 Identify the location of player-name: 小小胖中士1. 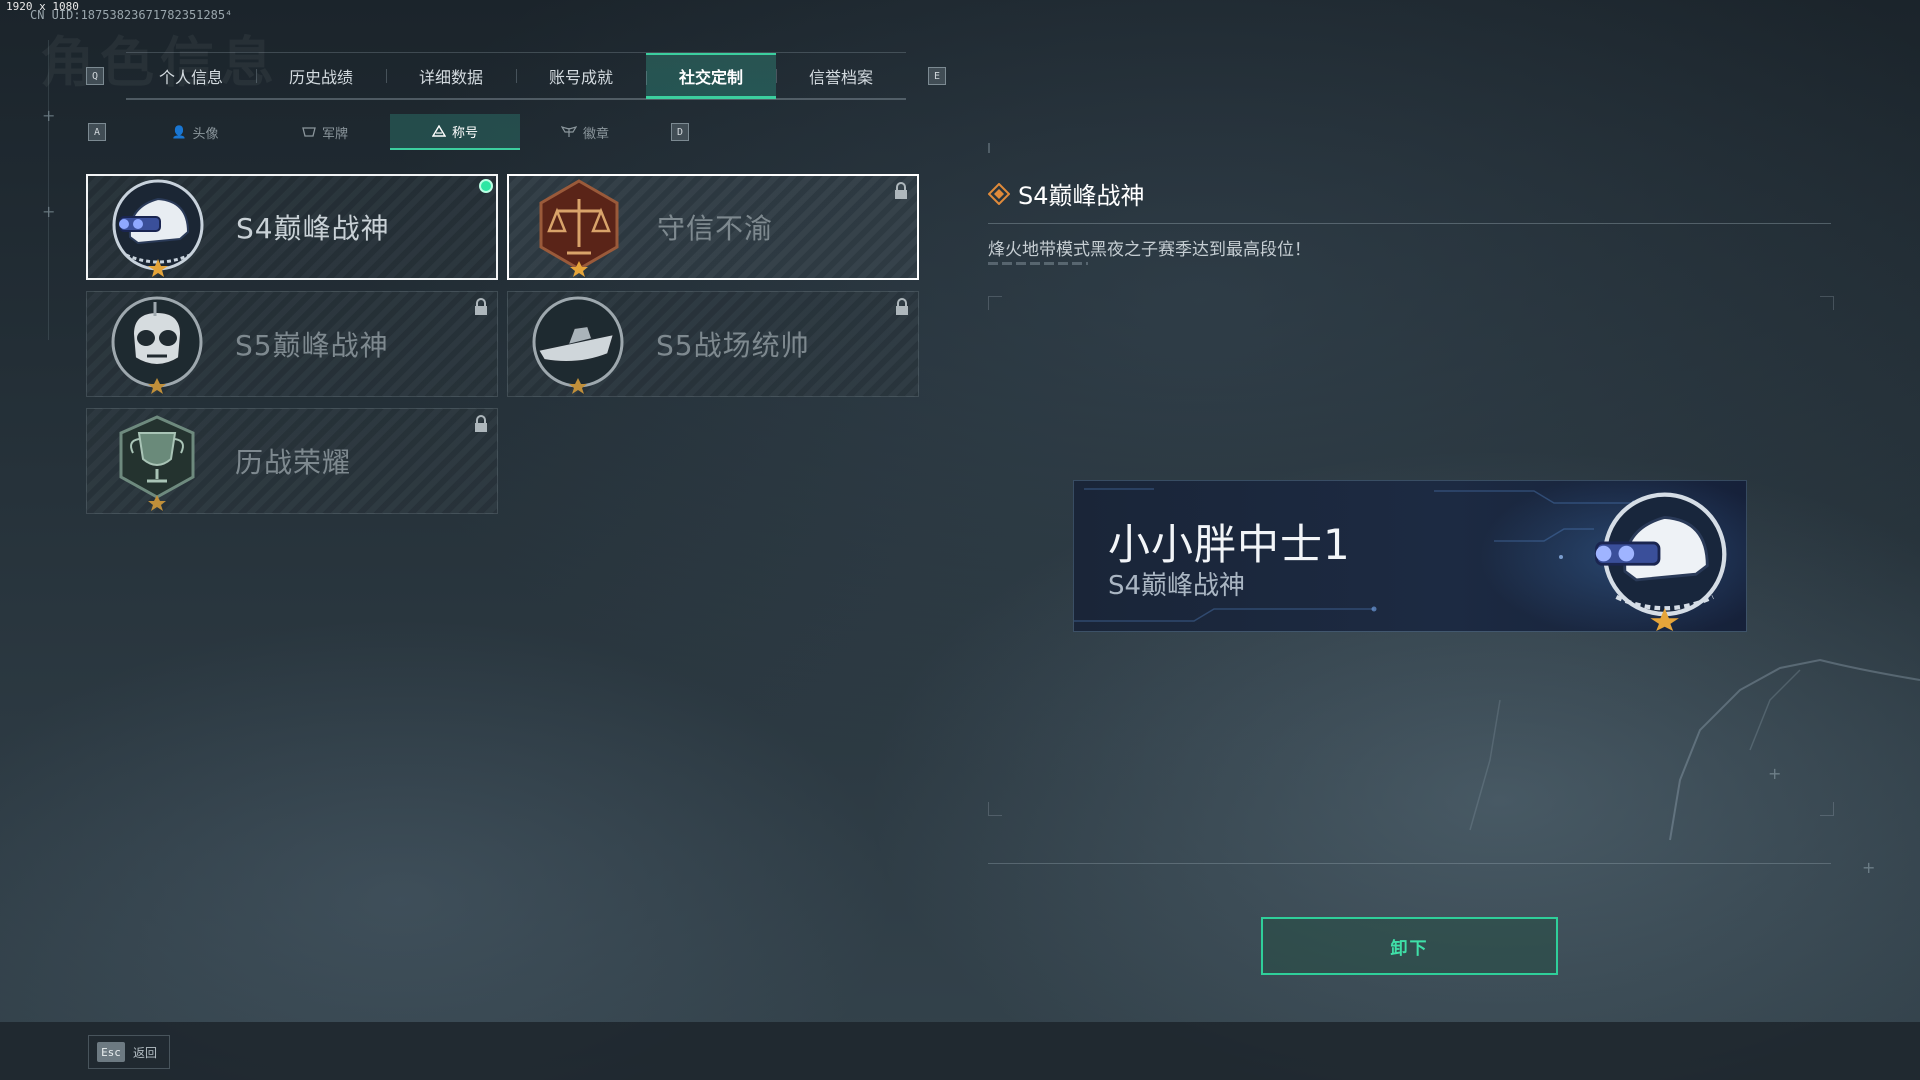
(1229, 544).